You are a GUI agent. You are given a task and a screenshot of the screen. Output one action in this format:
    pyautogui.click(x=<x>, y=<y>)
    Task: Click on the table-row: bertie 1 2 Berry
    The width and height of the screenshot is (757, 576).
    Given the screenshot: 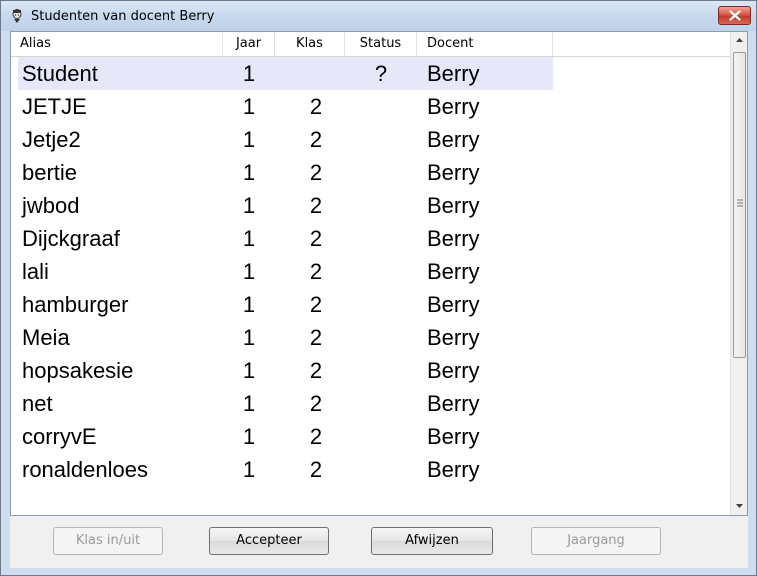 What is the action you would take?
    pyautogui.click(x=370, y=172)
    